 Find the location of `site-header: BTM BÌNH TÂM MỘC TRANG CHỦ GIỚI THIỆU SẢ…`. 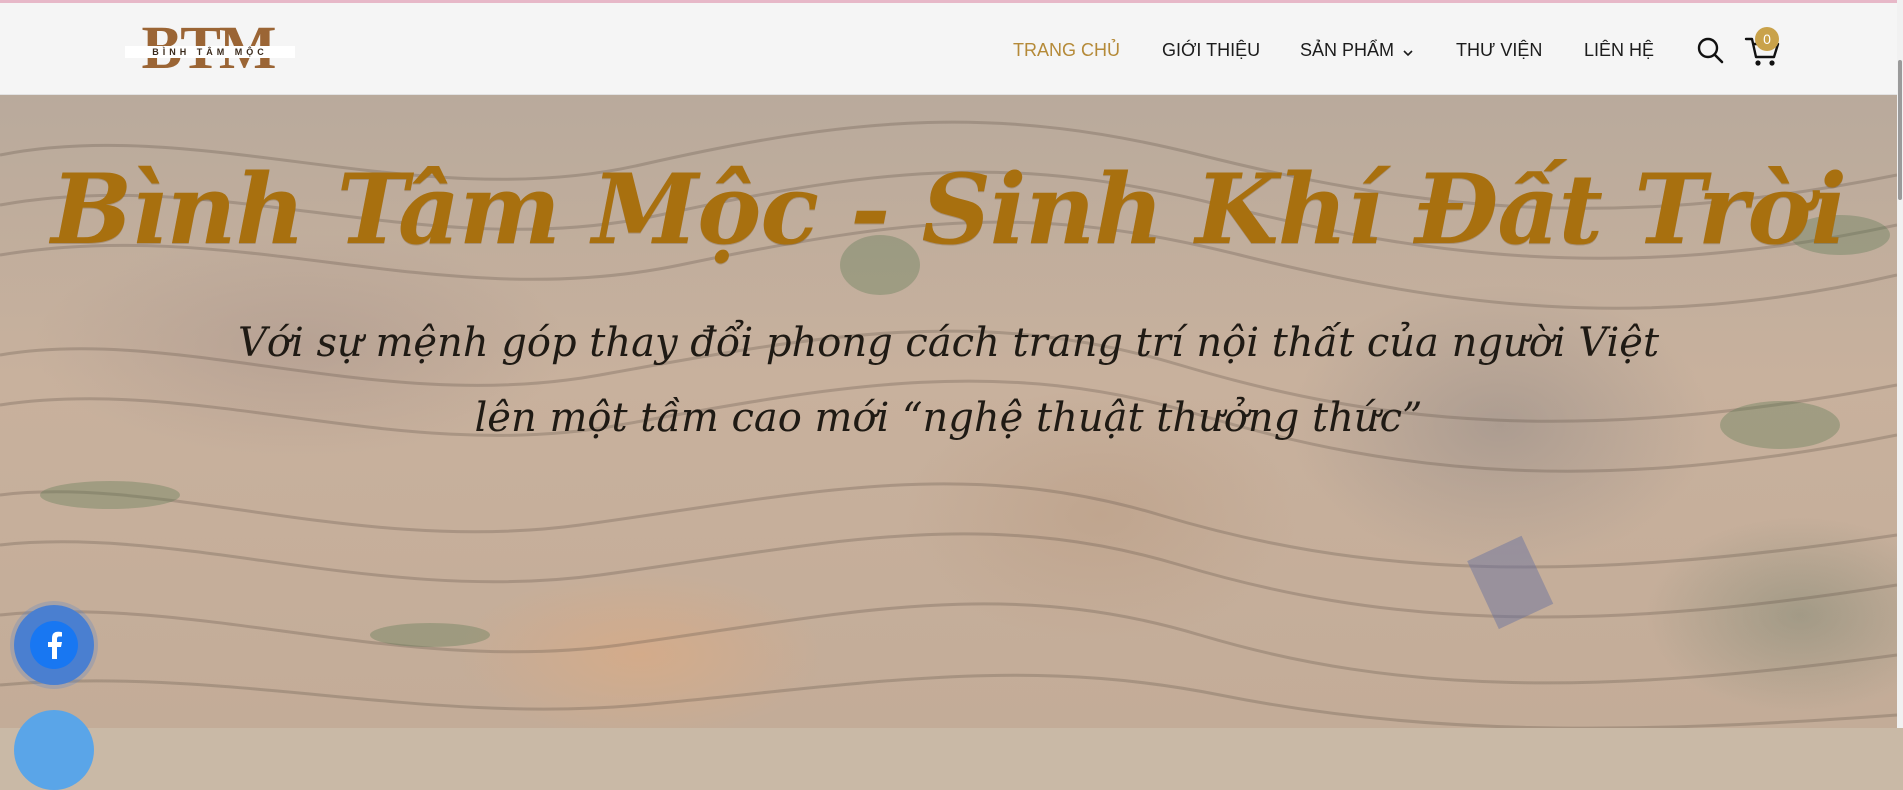

site-header: BTM BÌNH TÂM MỘC TRANG CHỦ GIỚI THIỆU SẢ… is located at coordinates (948, 49).